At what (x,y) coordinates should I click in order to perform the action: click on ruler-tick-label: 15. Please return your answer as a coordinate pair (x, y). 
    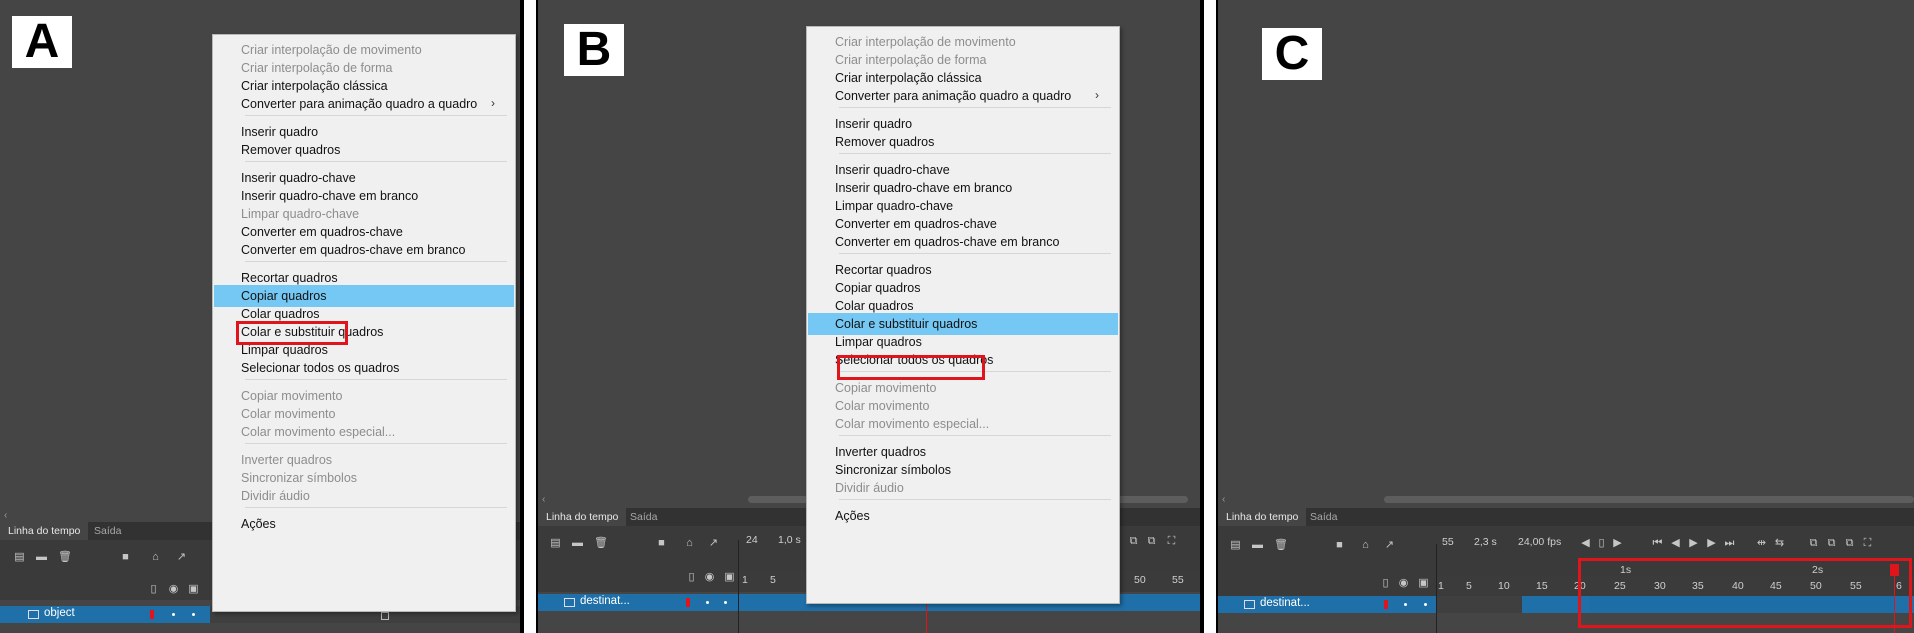
    Looking at the image, I should click on (1542, 586).